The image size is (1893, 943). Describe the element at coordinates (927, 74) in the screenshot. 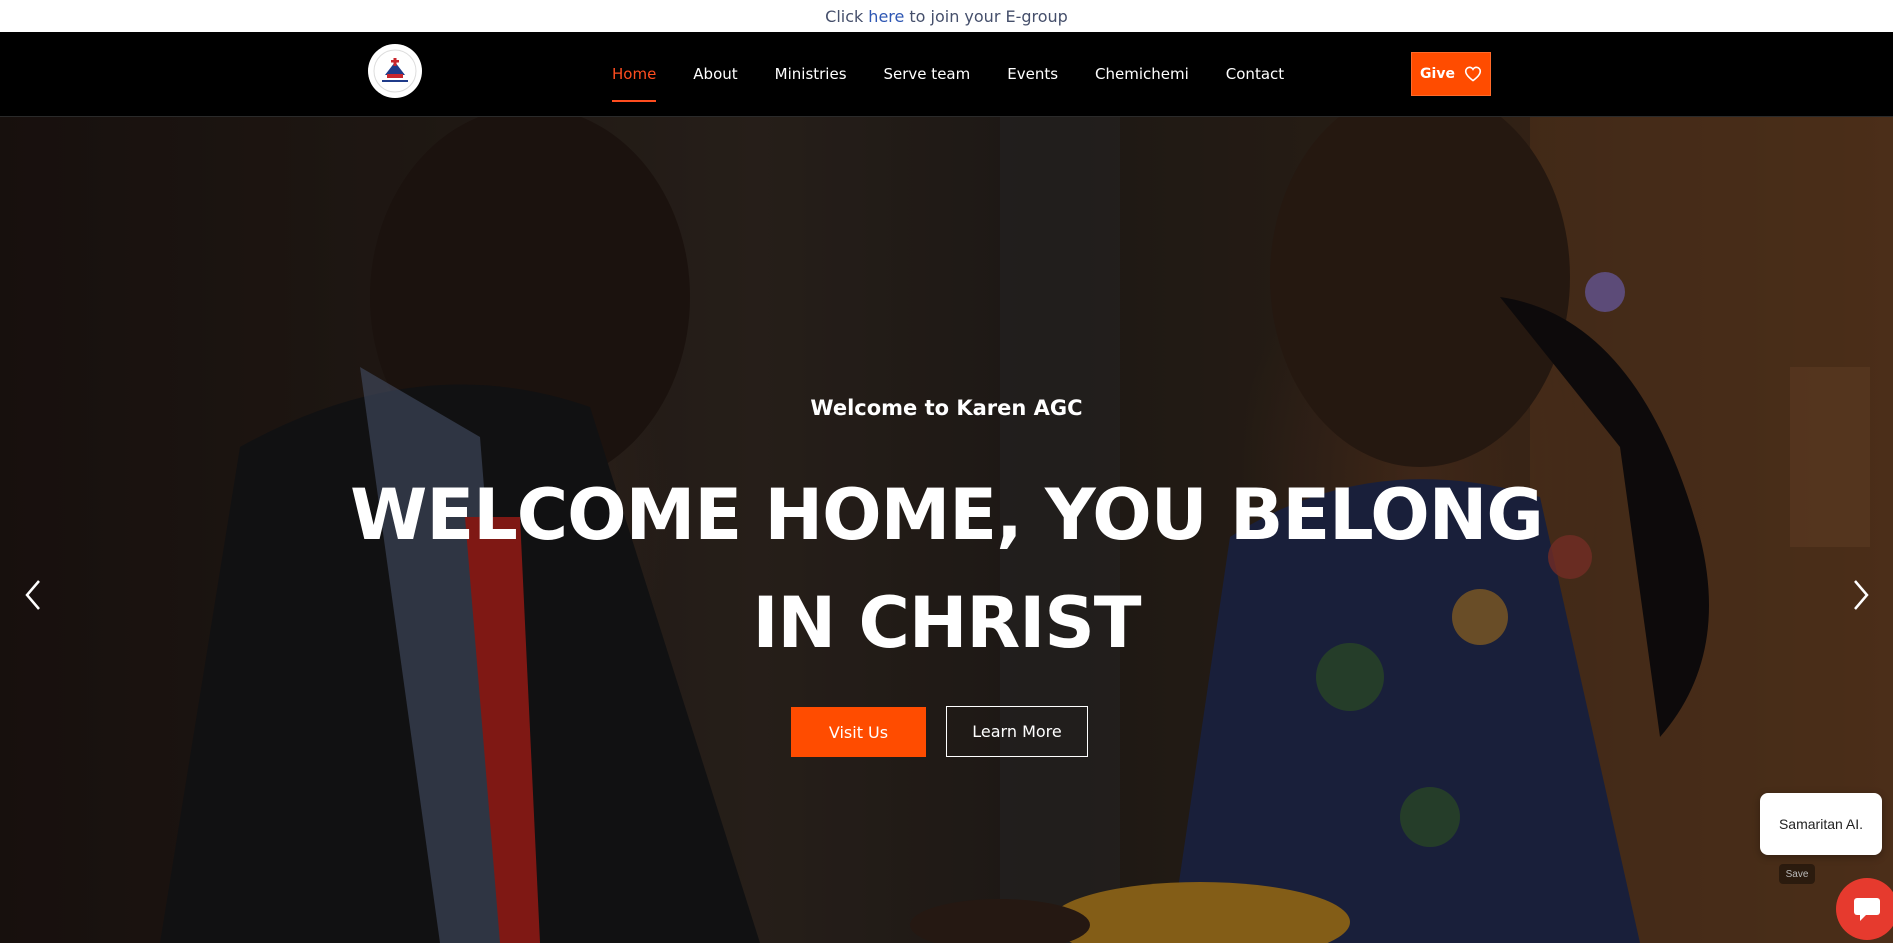

I see `nav-item-serve-team: Serve team` at that location.